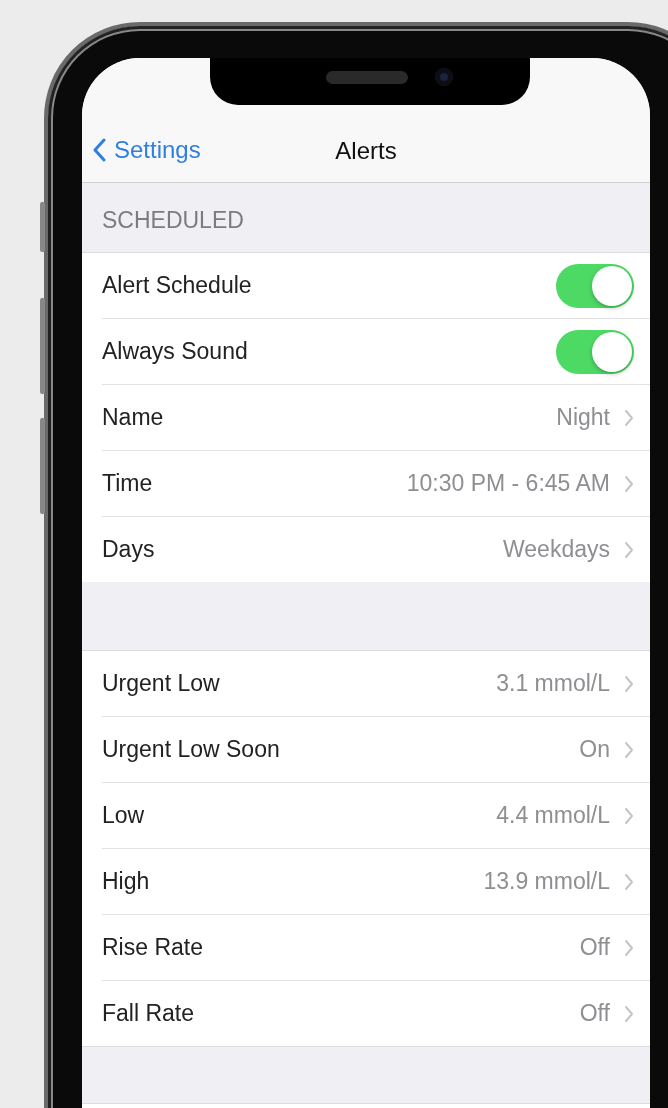 The width and height of the screenshot is (668, 1108). Describe the element at coordinates (124, 815) in the screenshot. I see `row-label: Low` at that location.